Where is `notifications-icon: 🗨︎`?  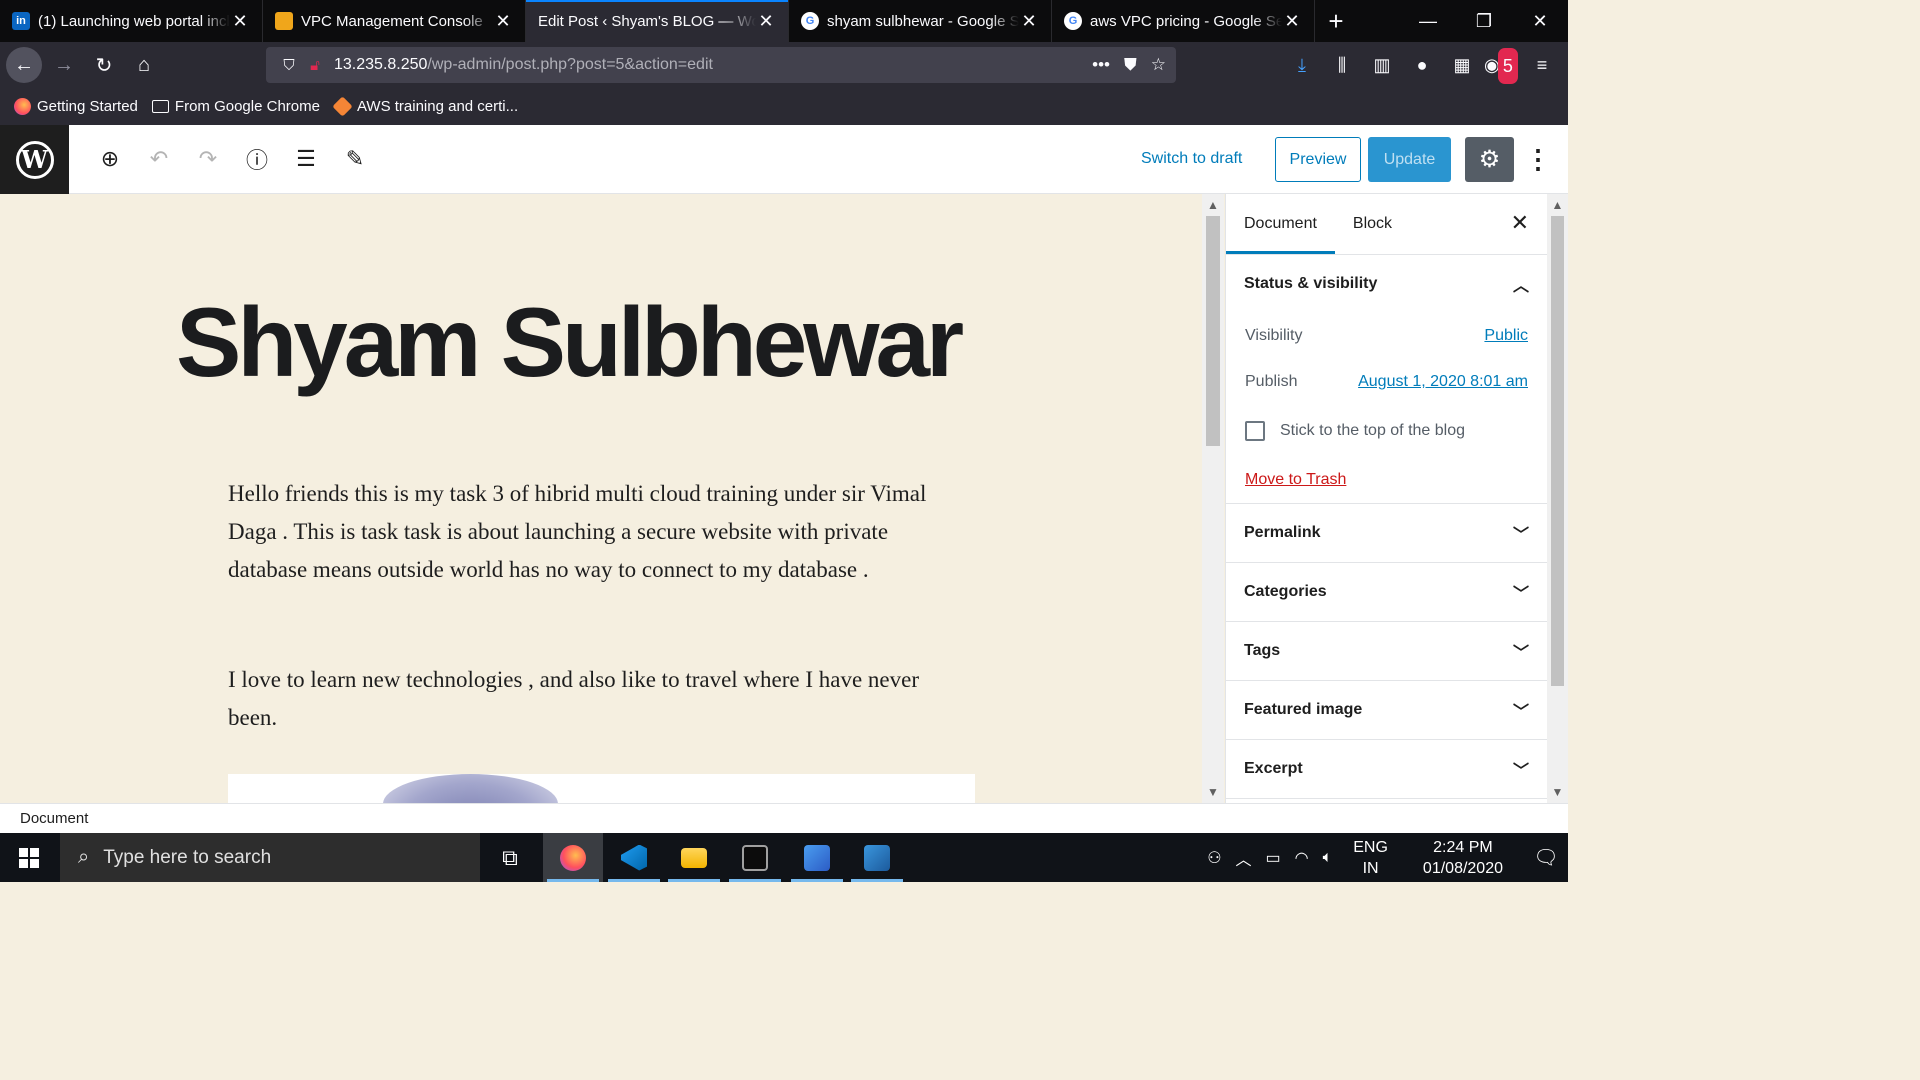 notifications-icon: 🗨︎ is located at coordinates (1546, 857).